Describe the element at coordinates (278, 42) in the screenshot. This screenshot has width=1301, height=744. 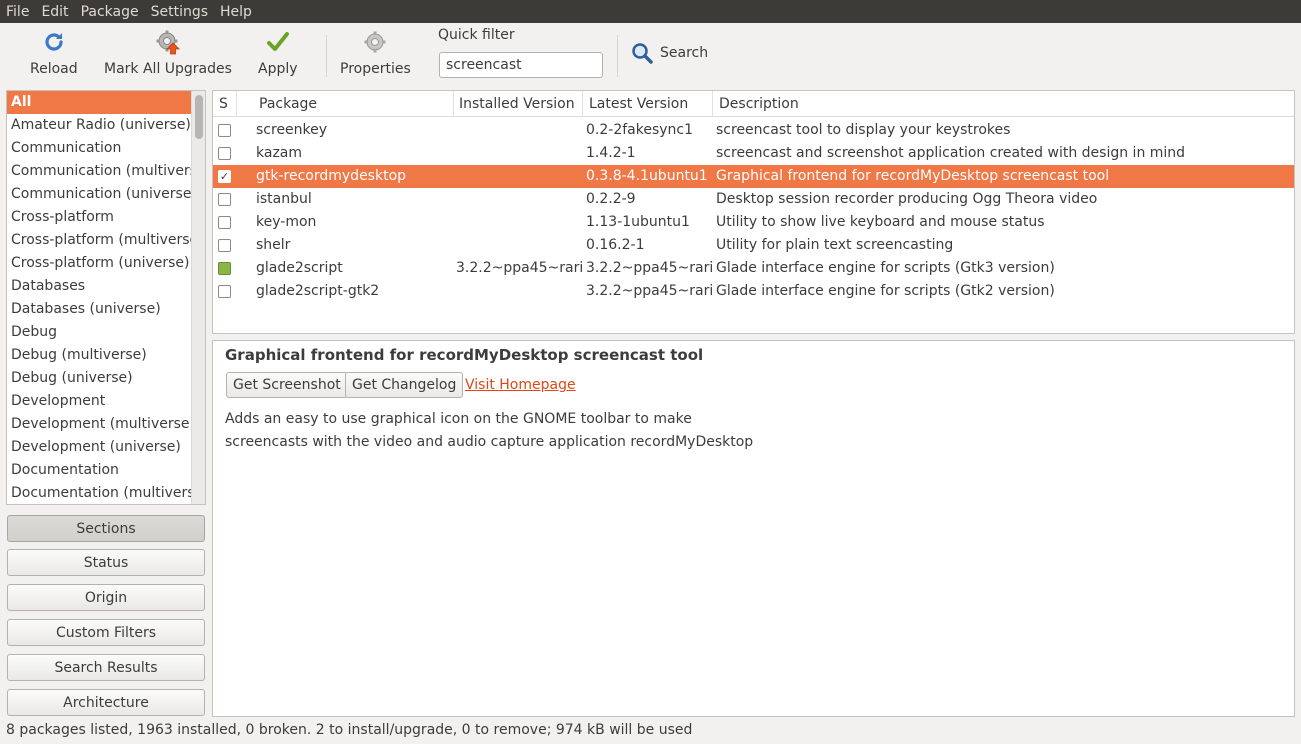
I see `checkmark-icon` at that location.